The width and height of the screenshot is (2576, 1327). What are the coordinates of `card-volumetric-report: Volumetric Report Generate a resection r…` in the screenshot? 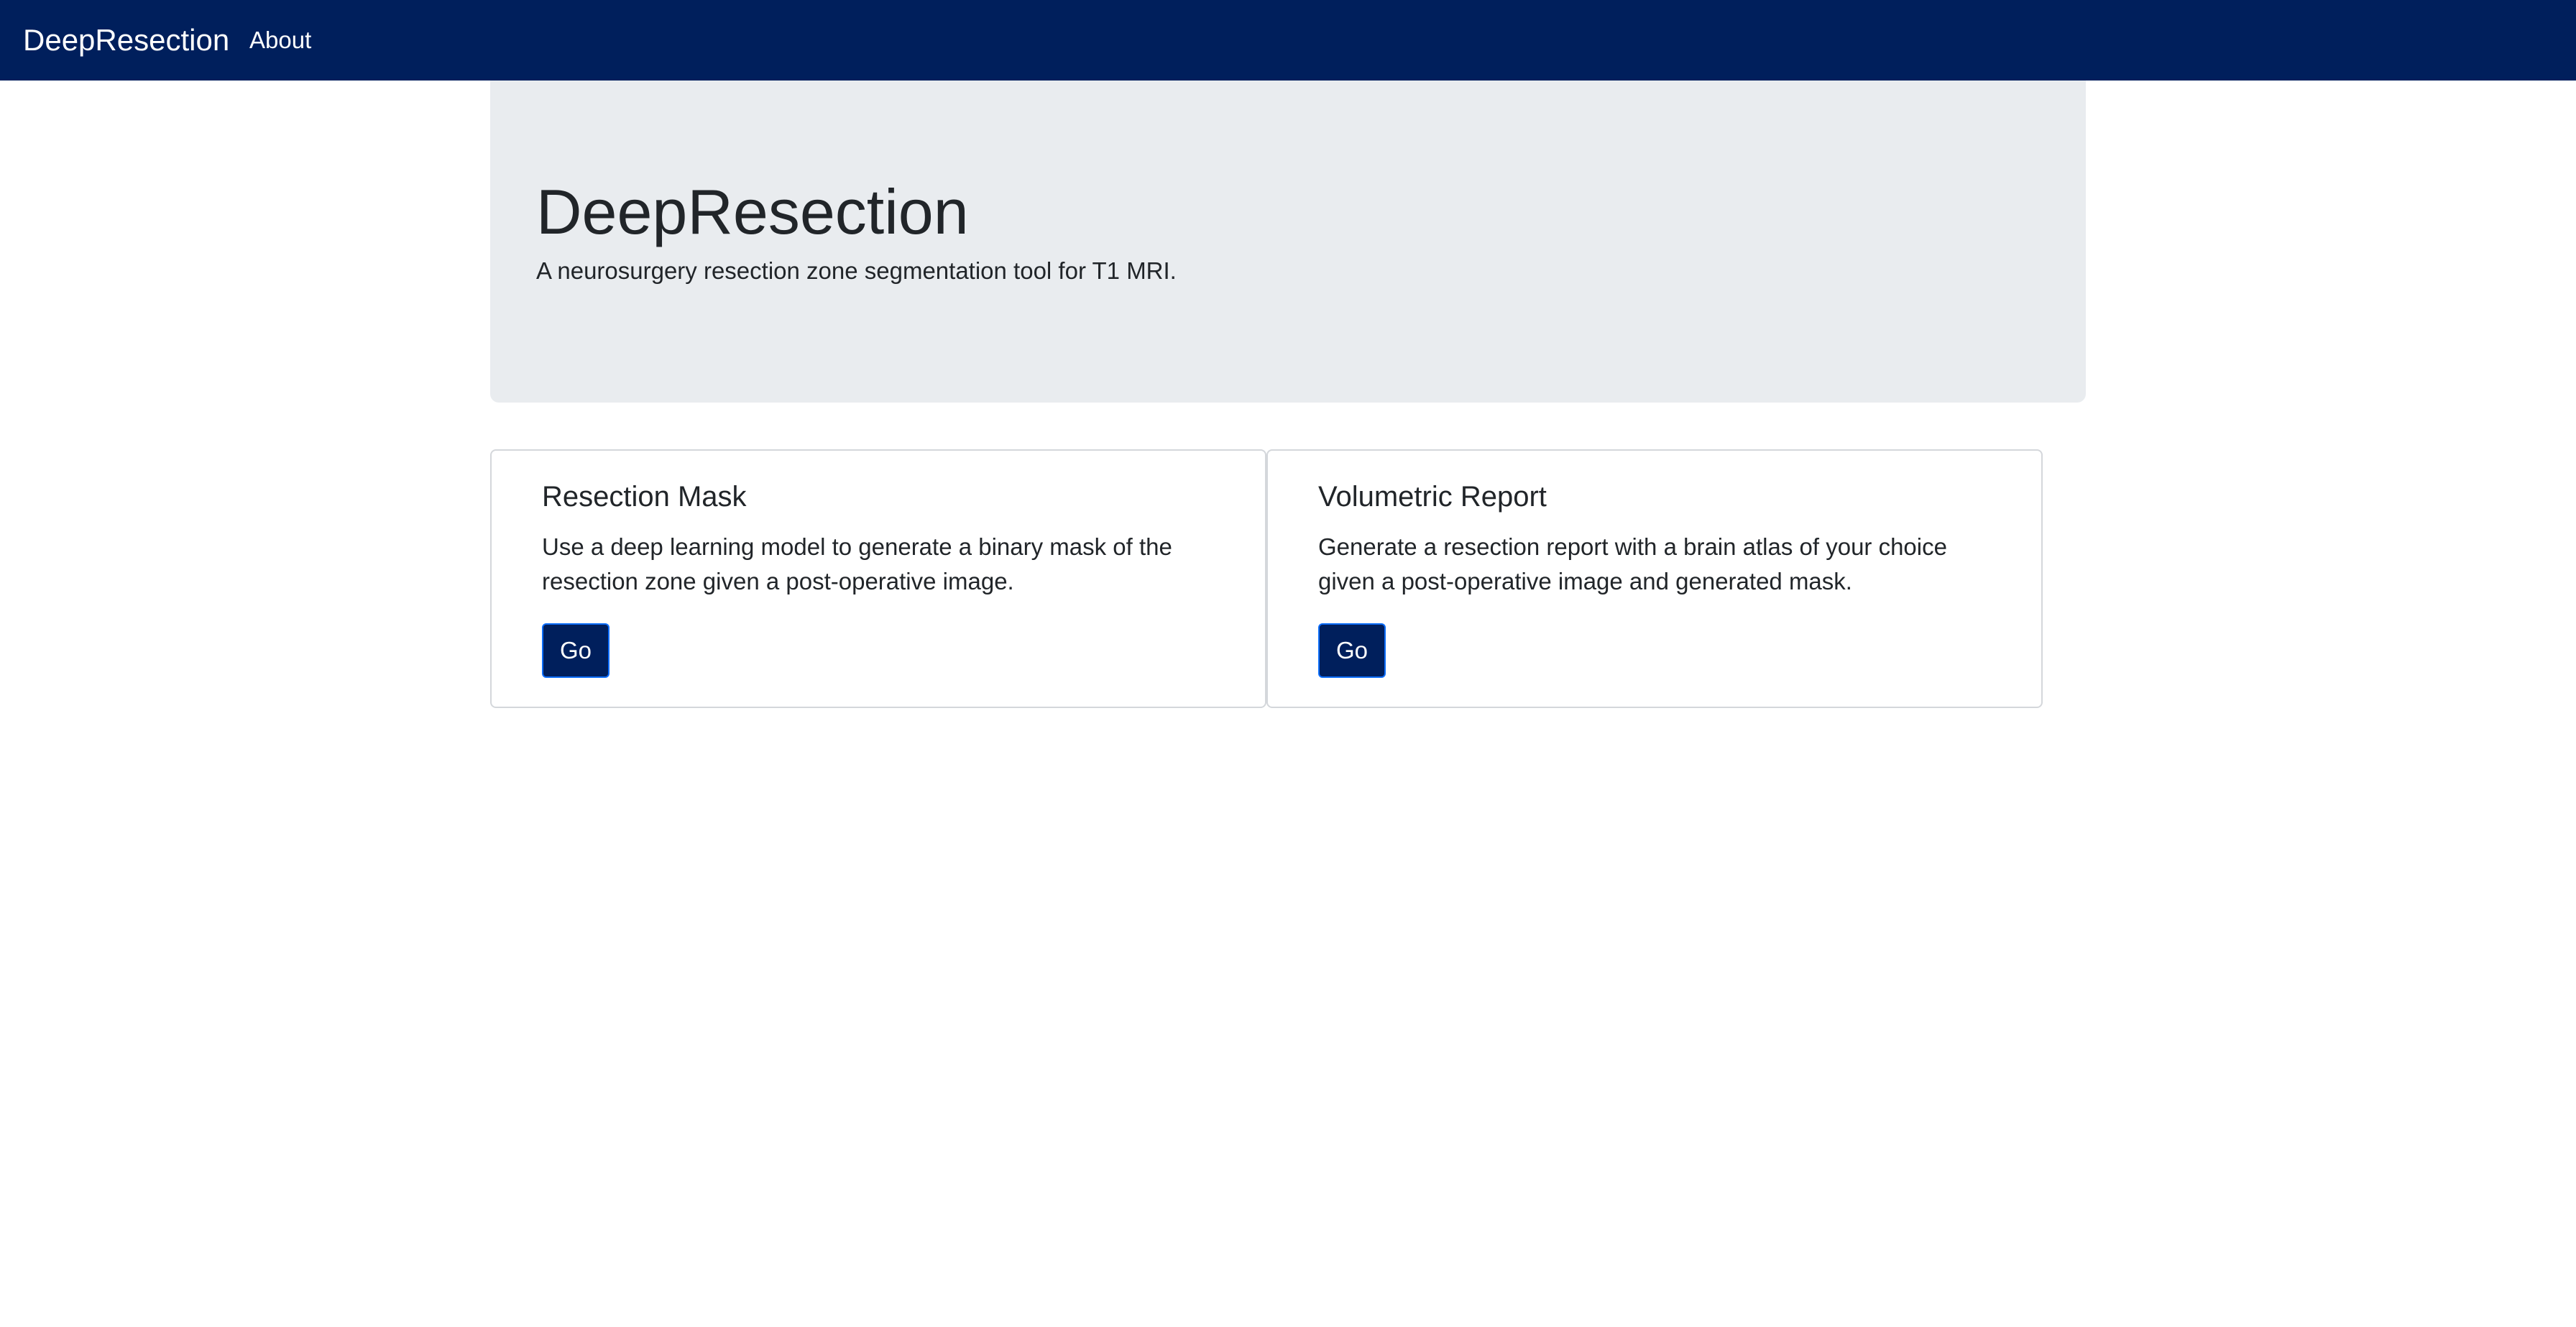 It's located at (1654, 578).